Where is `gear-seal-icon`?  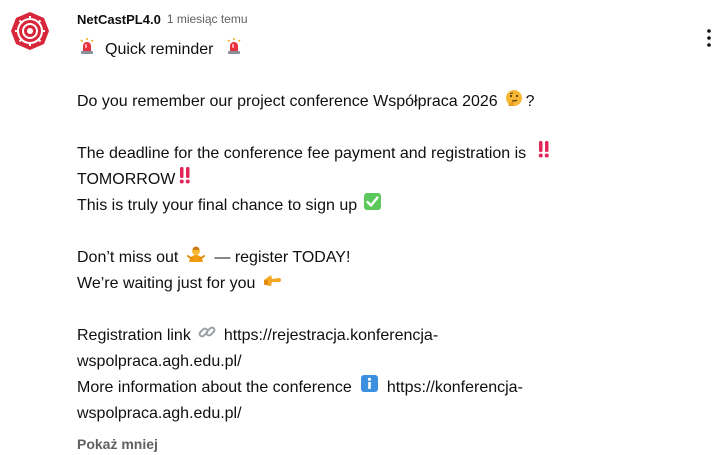 gear-seal-icon is located at coordinates (30, 31).